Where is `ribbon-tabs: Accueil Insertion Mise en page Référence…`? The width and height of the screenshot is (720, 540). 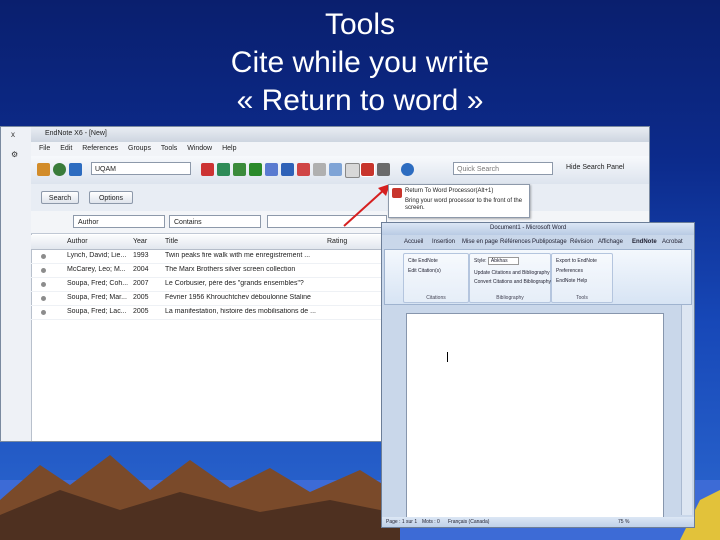
ribbon-tabs: Accueil Insertion Mise en page Référence… is located at coordinates (538, 243).